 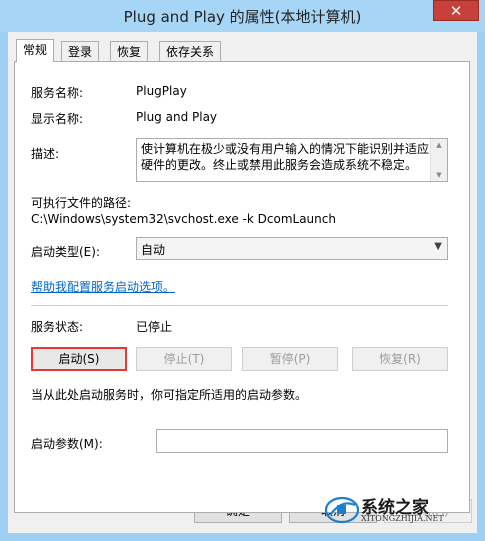 I want to click on tab-recovery-label: 恢复, so click(x=129, y=52).